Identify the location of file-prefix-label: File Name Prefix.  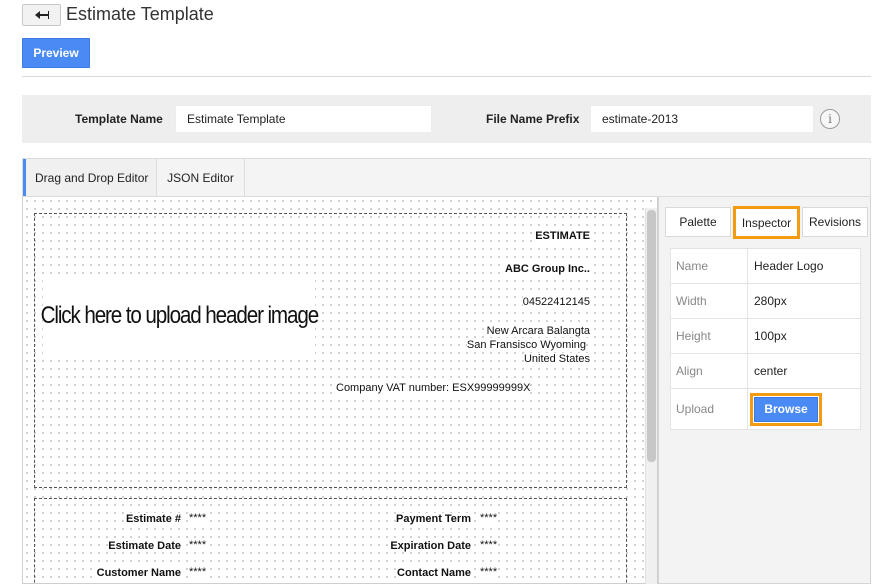
(533, 119).